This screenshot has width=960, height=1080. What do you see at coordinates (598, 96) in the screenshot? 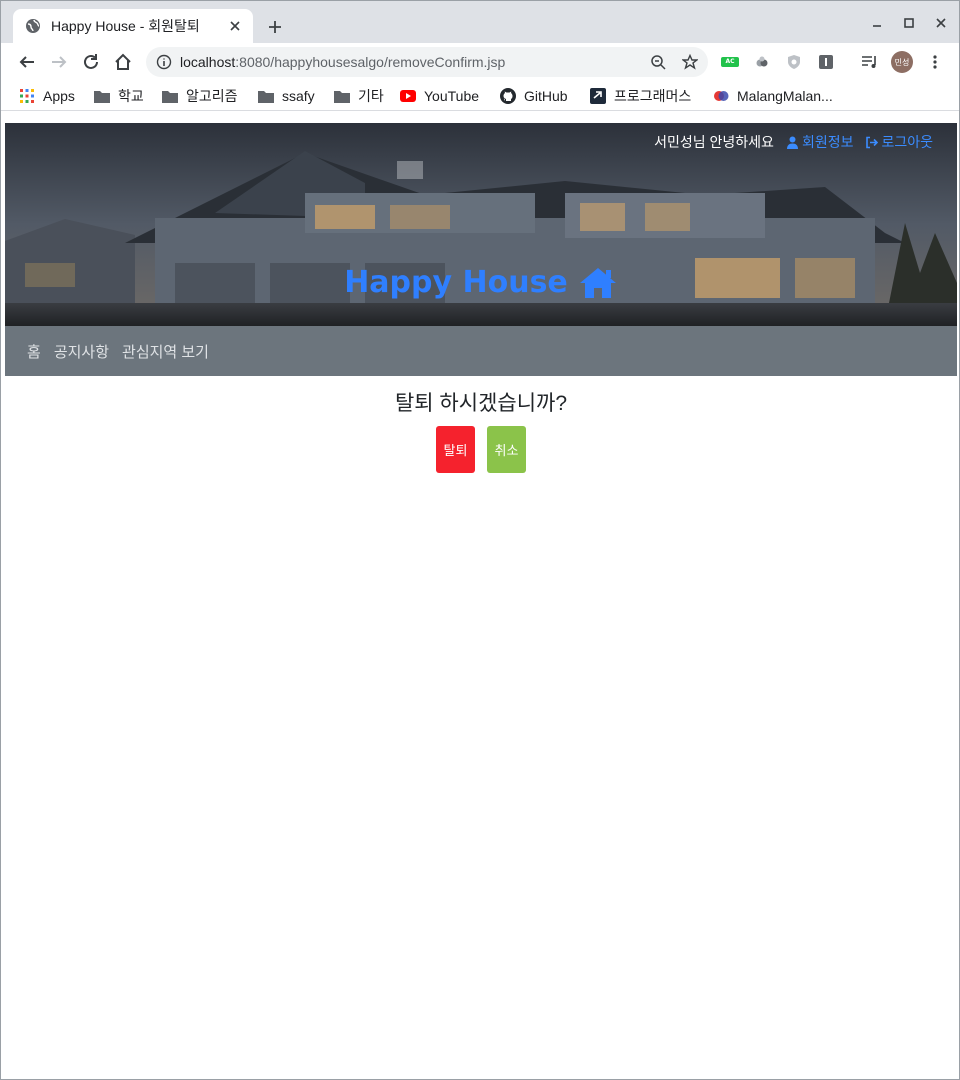
I see `programmers-icon` at bounding box center [598, 96].